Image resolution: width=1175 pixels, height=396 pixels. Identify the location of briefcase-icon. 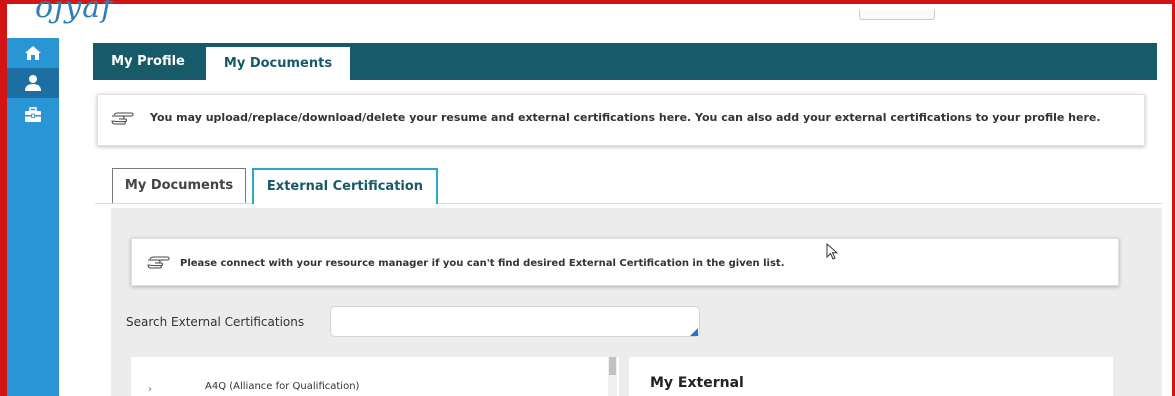
(33, 115).